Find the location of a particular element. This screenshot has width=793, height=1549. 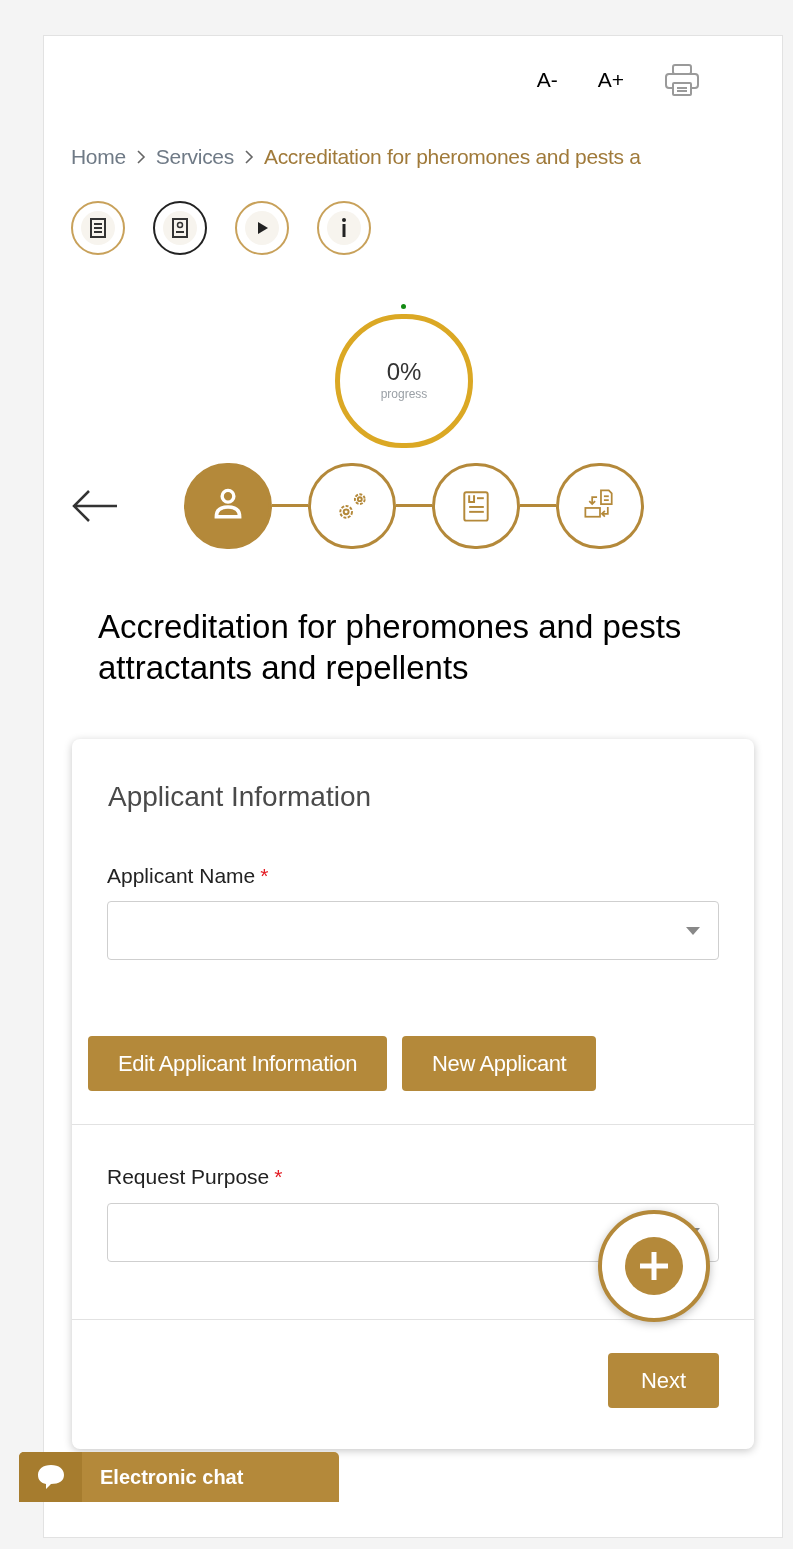

field-label: Request Purpose is located at coordinates (188, 1177).